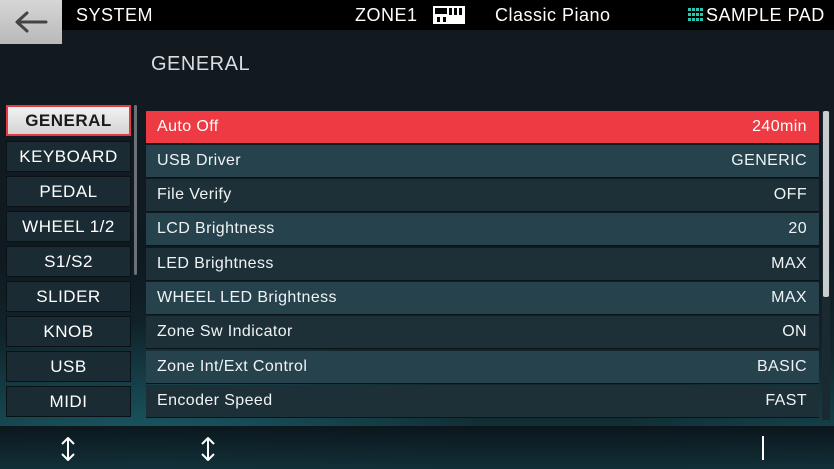 Image resolution: width=834 pixels, height=469 pixels. What do you see at coordinates (215, 263) in the screenshot?
I see `setting-name: LED Brightness` at bounding box center [215, 263].